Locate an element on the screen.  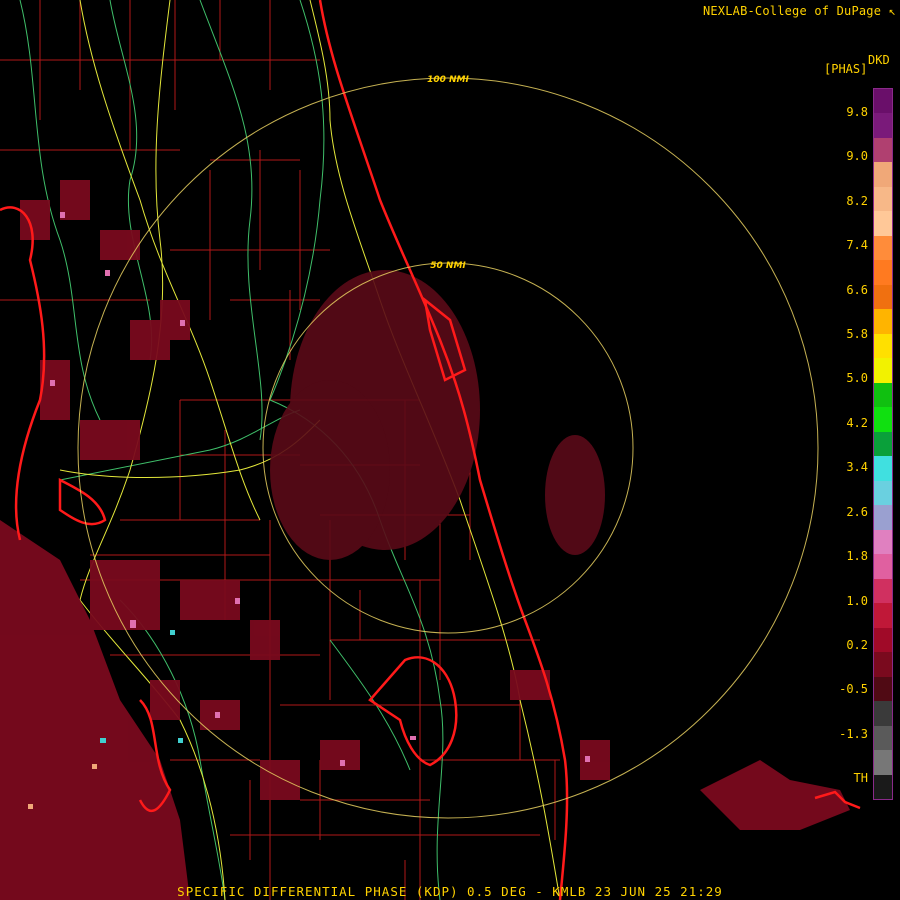
legend-tick: 6.6 is located at coordinates (857, 290).